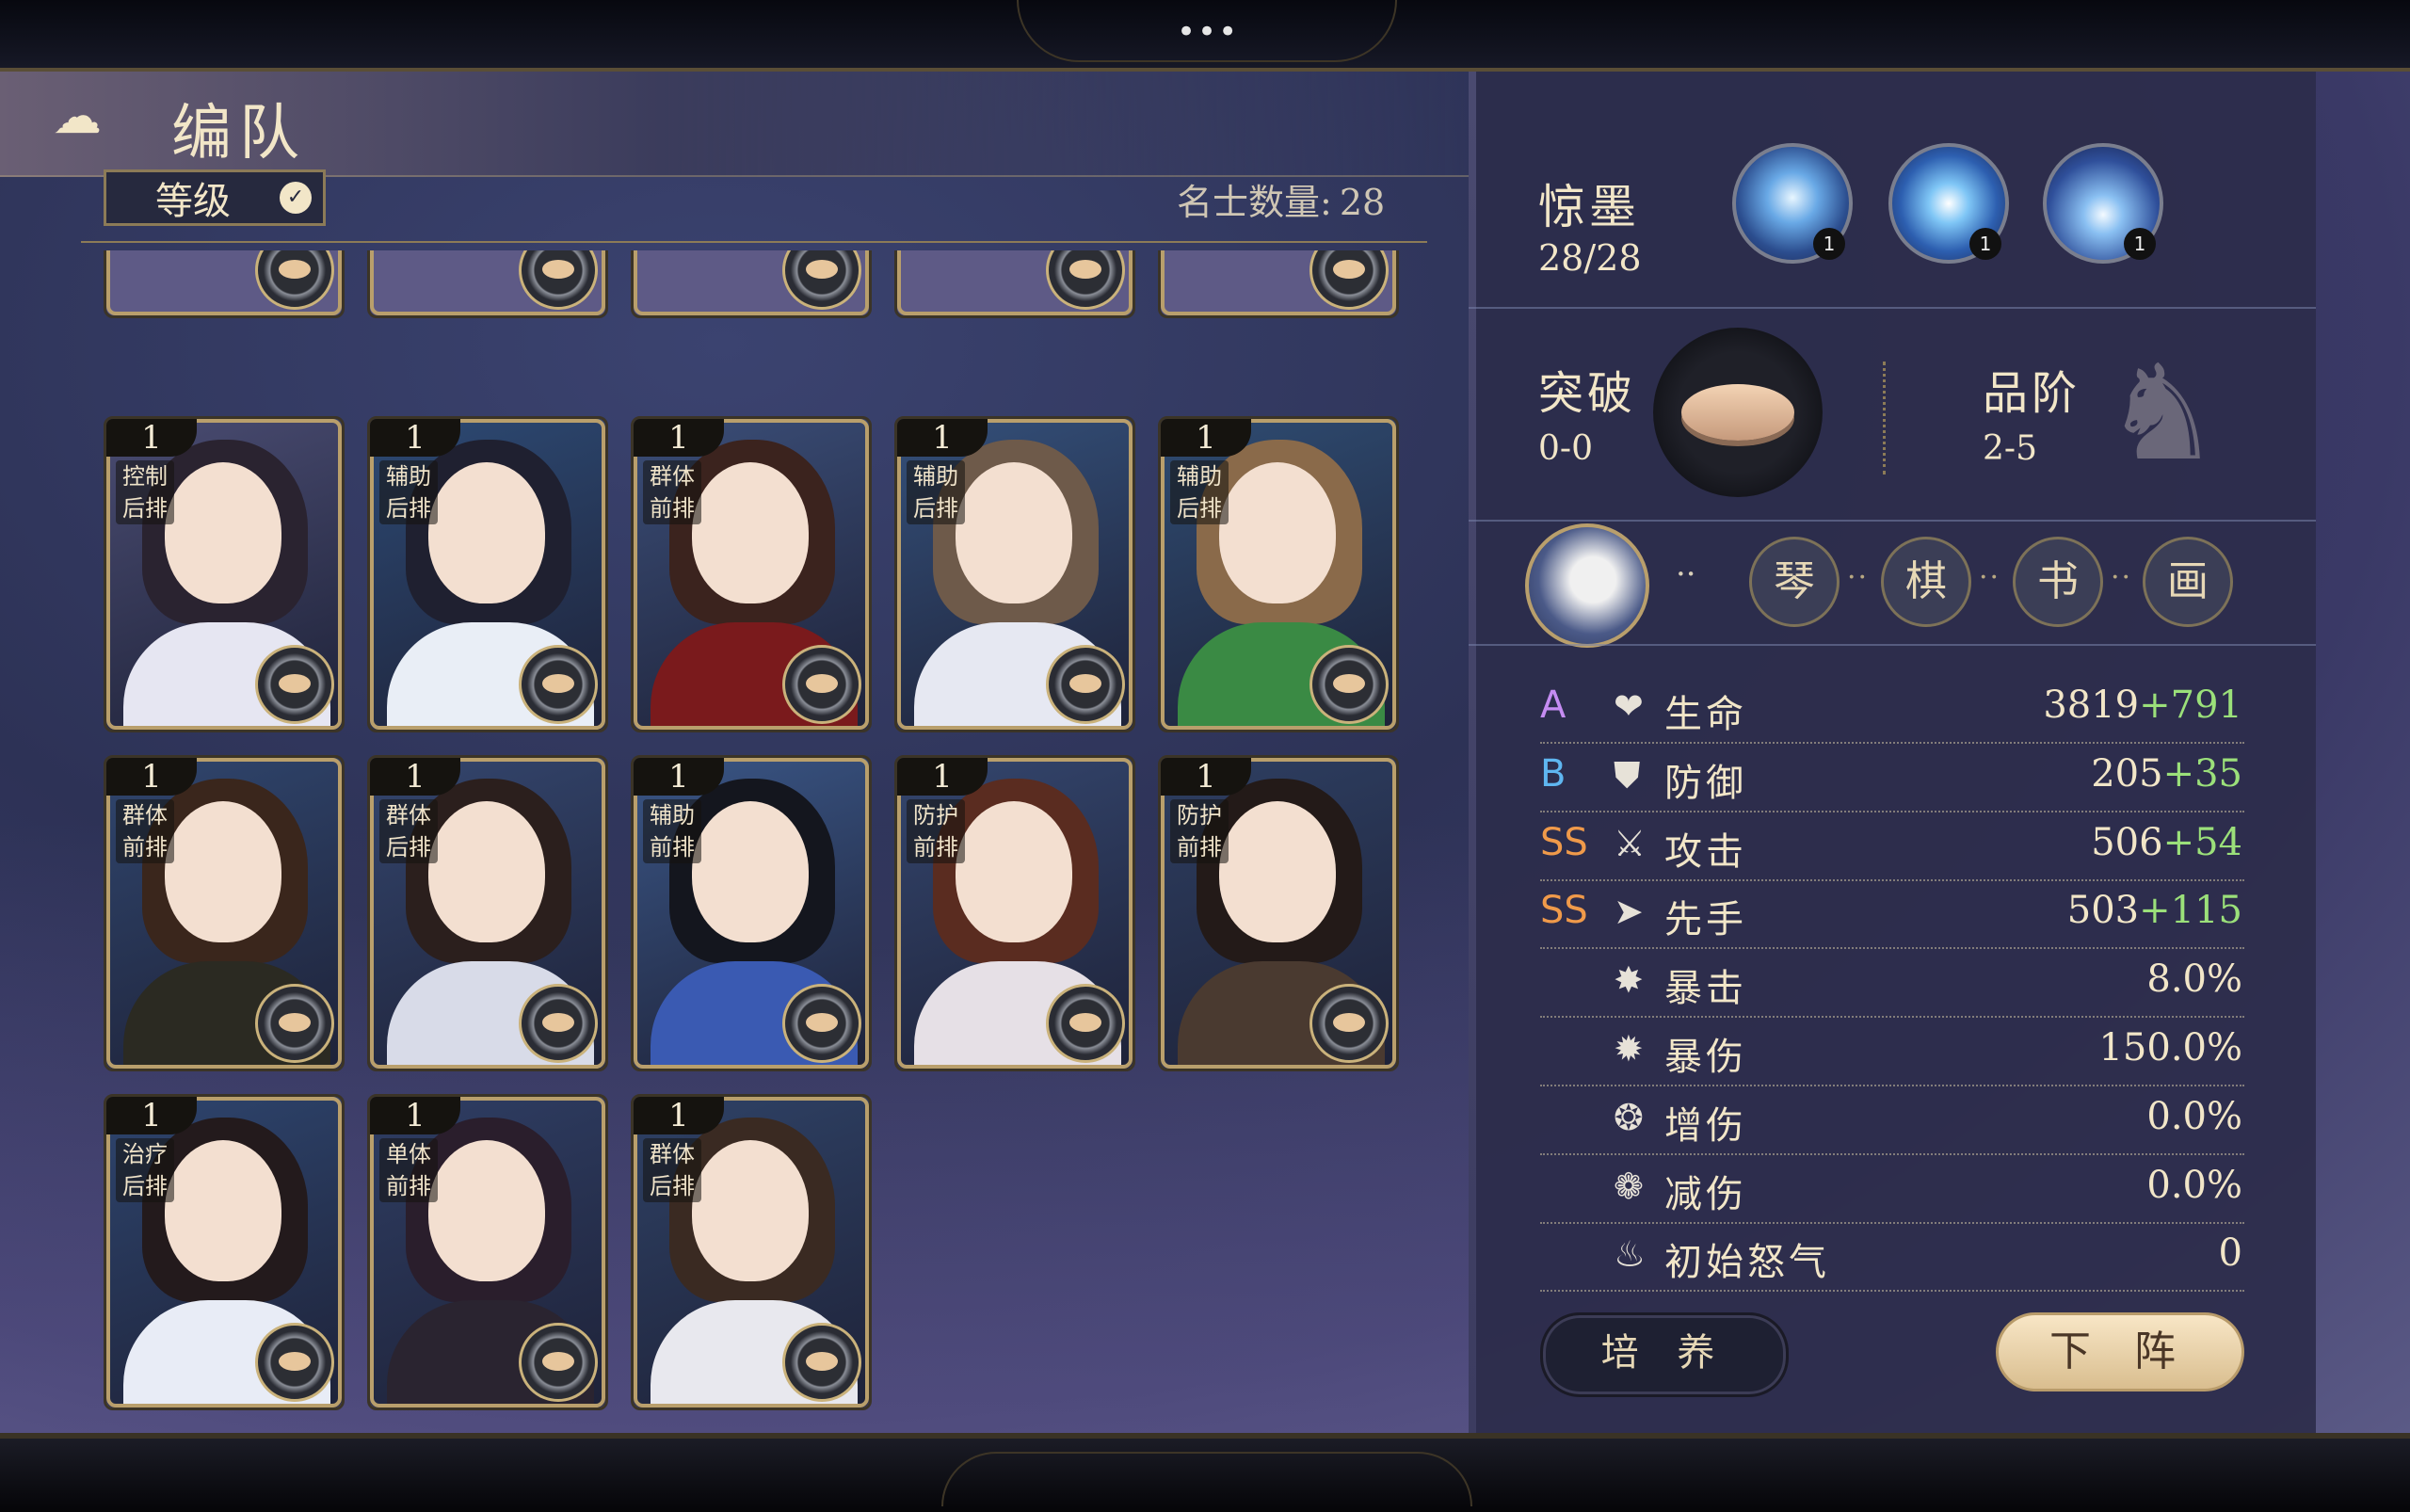 The image size is (2410, 1512). I want to click on hero-card: 1 治疗 后排, so click(224, 1252).